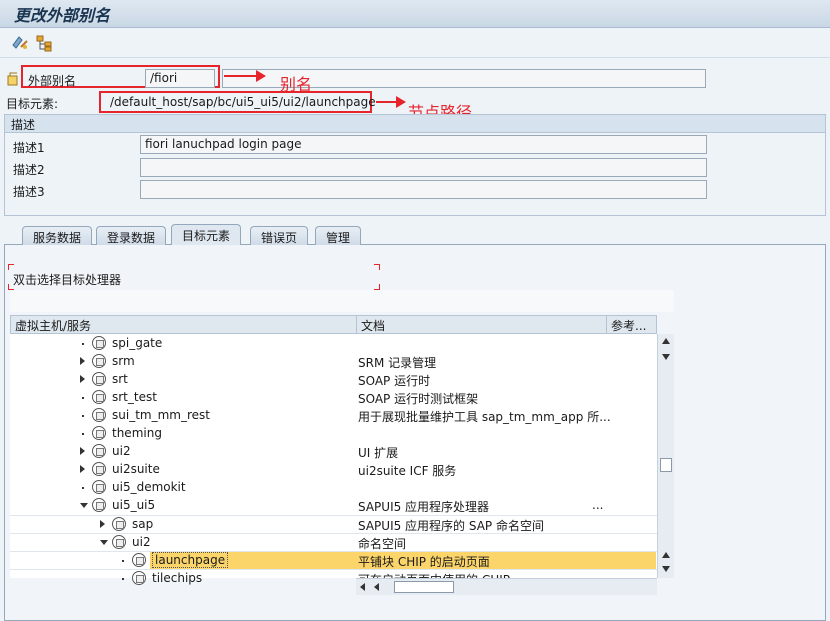 The width and height of the screenshot is (830, 621). What do you see at coordinates (376, 587) in the screenshot?
I see `scroll-left-page-arrow` at bounding box center [376, 587].